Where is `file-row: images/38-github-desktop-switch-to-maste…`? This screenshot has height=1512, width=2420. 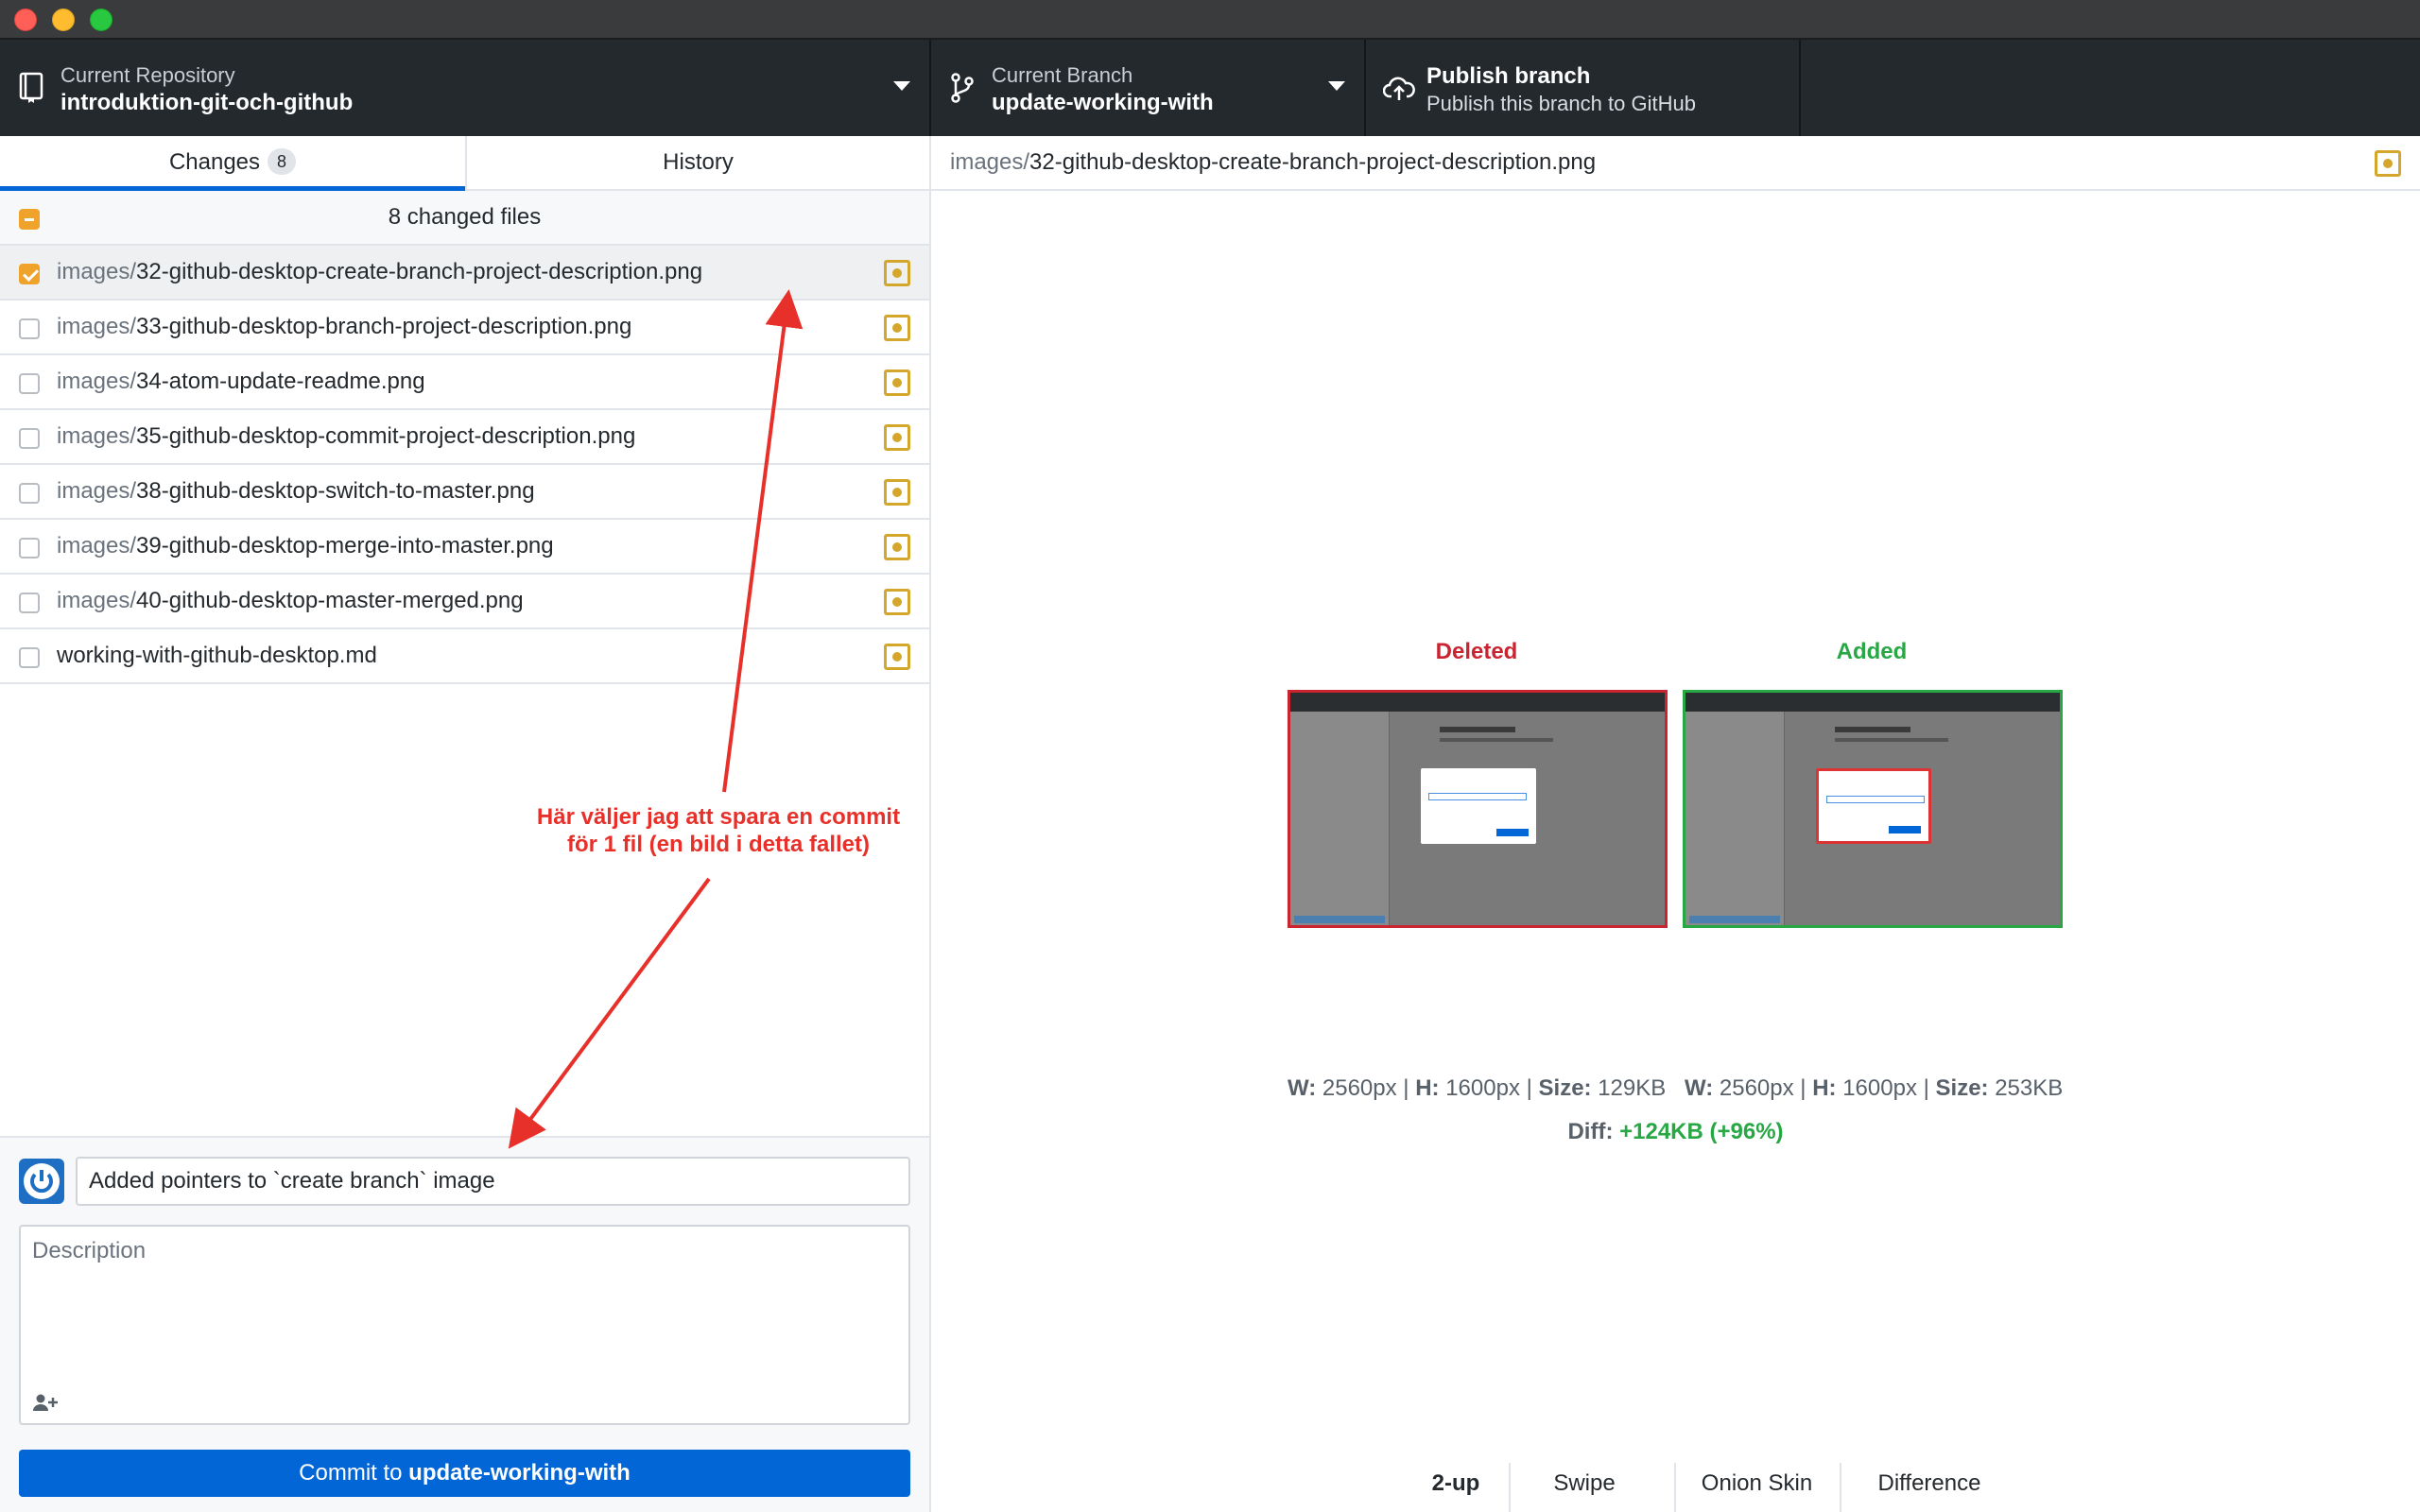 file-row: images/38-github-desktop-switch-to-maste… is located at coordinates (464, 492).